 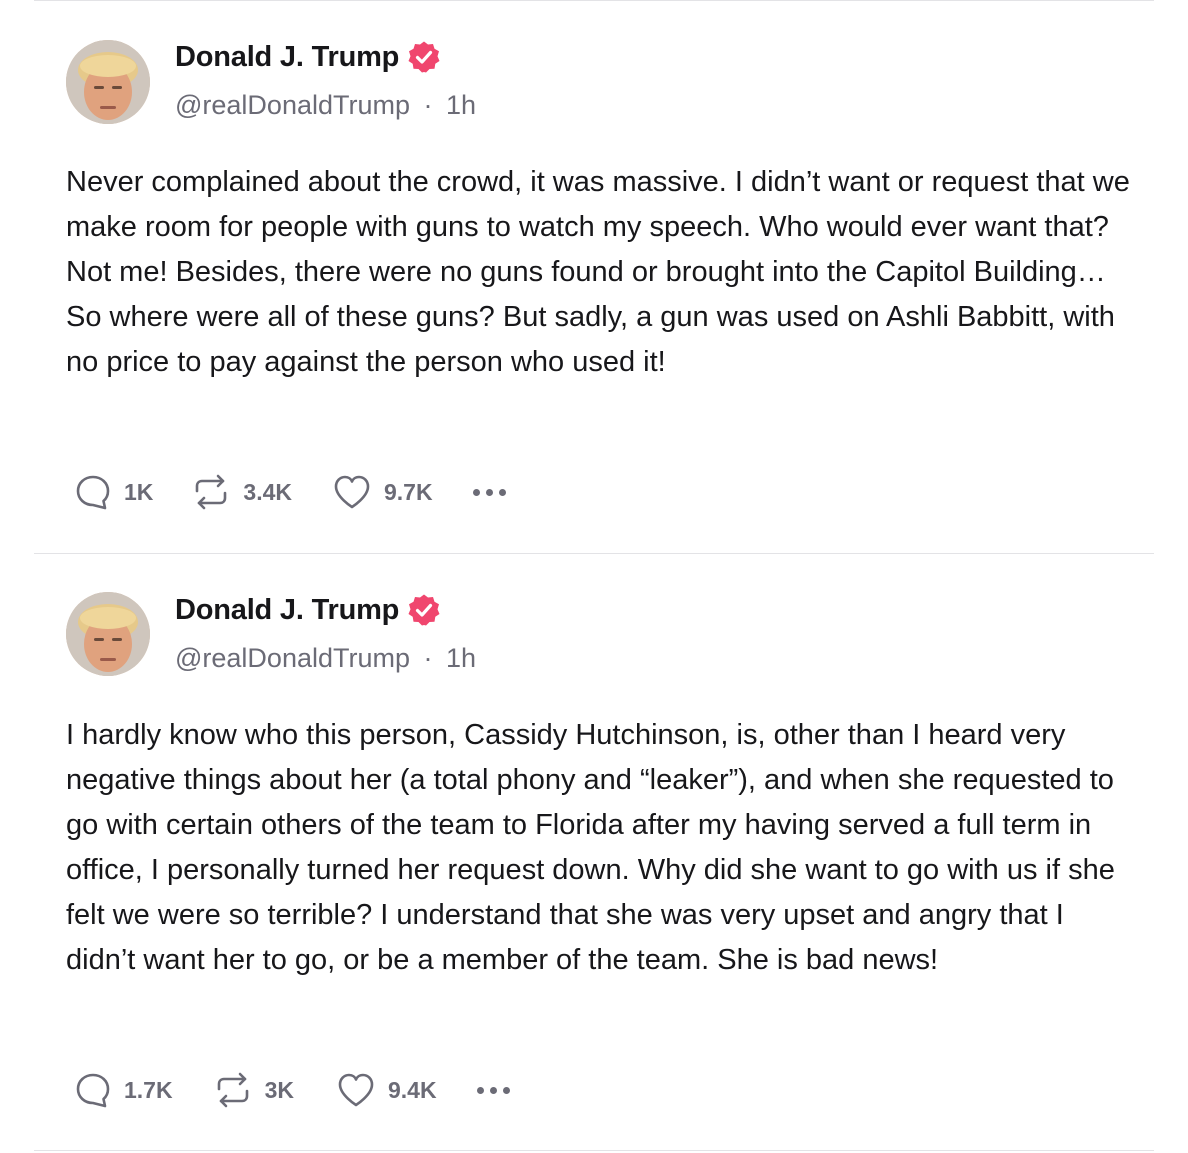 What do you see at coordinates (267, 491) in the screenshot?
I see `repost-count: 3.4K` at bounding box center [267, 491].